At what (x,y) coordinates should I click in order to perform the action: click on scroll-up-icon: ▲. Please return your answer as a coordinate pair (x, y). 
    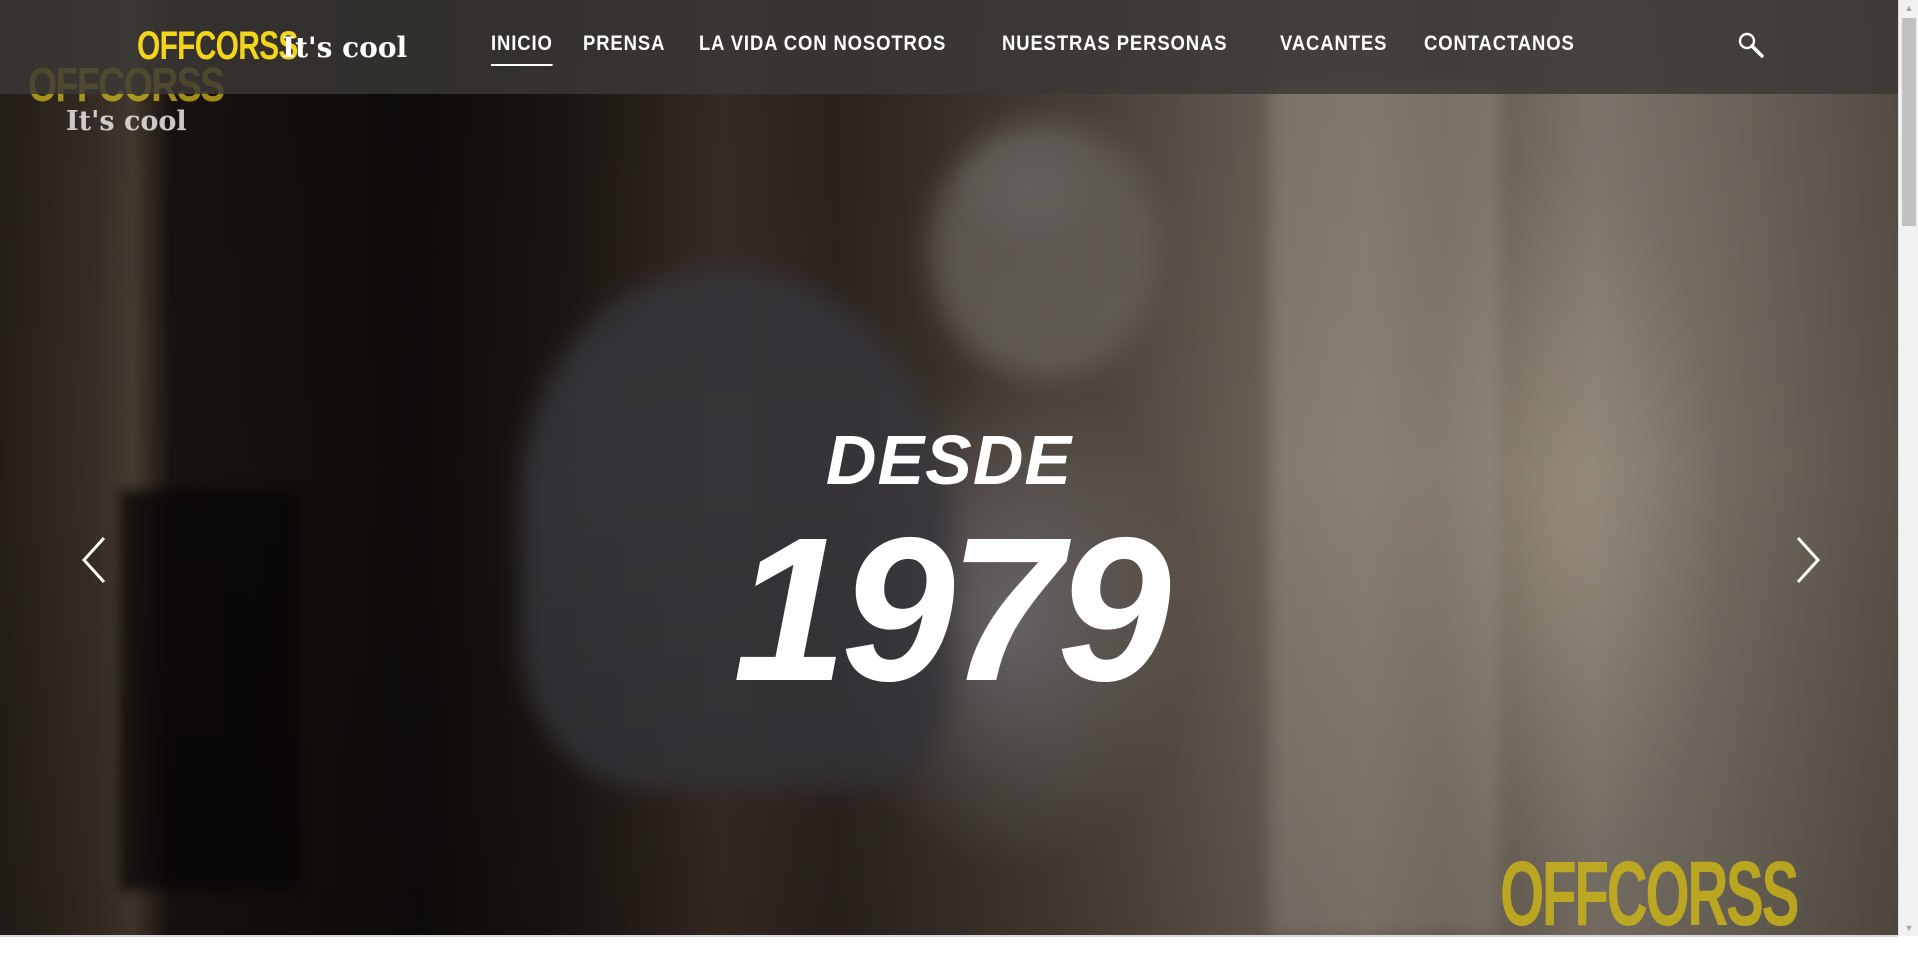
    Looking at the image, I should click on (1908, 8).